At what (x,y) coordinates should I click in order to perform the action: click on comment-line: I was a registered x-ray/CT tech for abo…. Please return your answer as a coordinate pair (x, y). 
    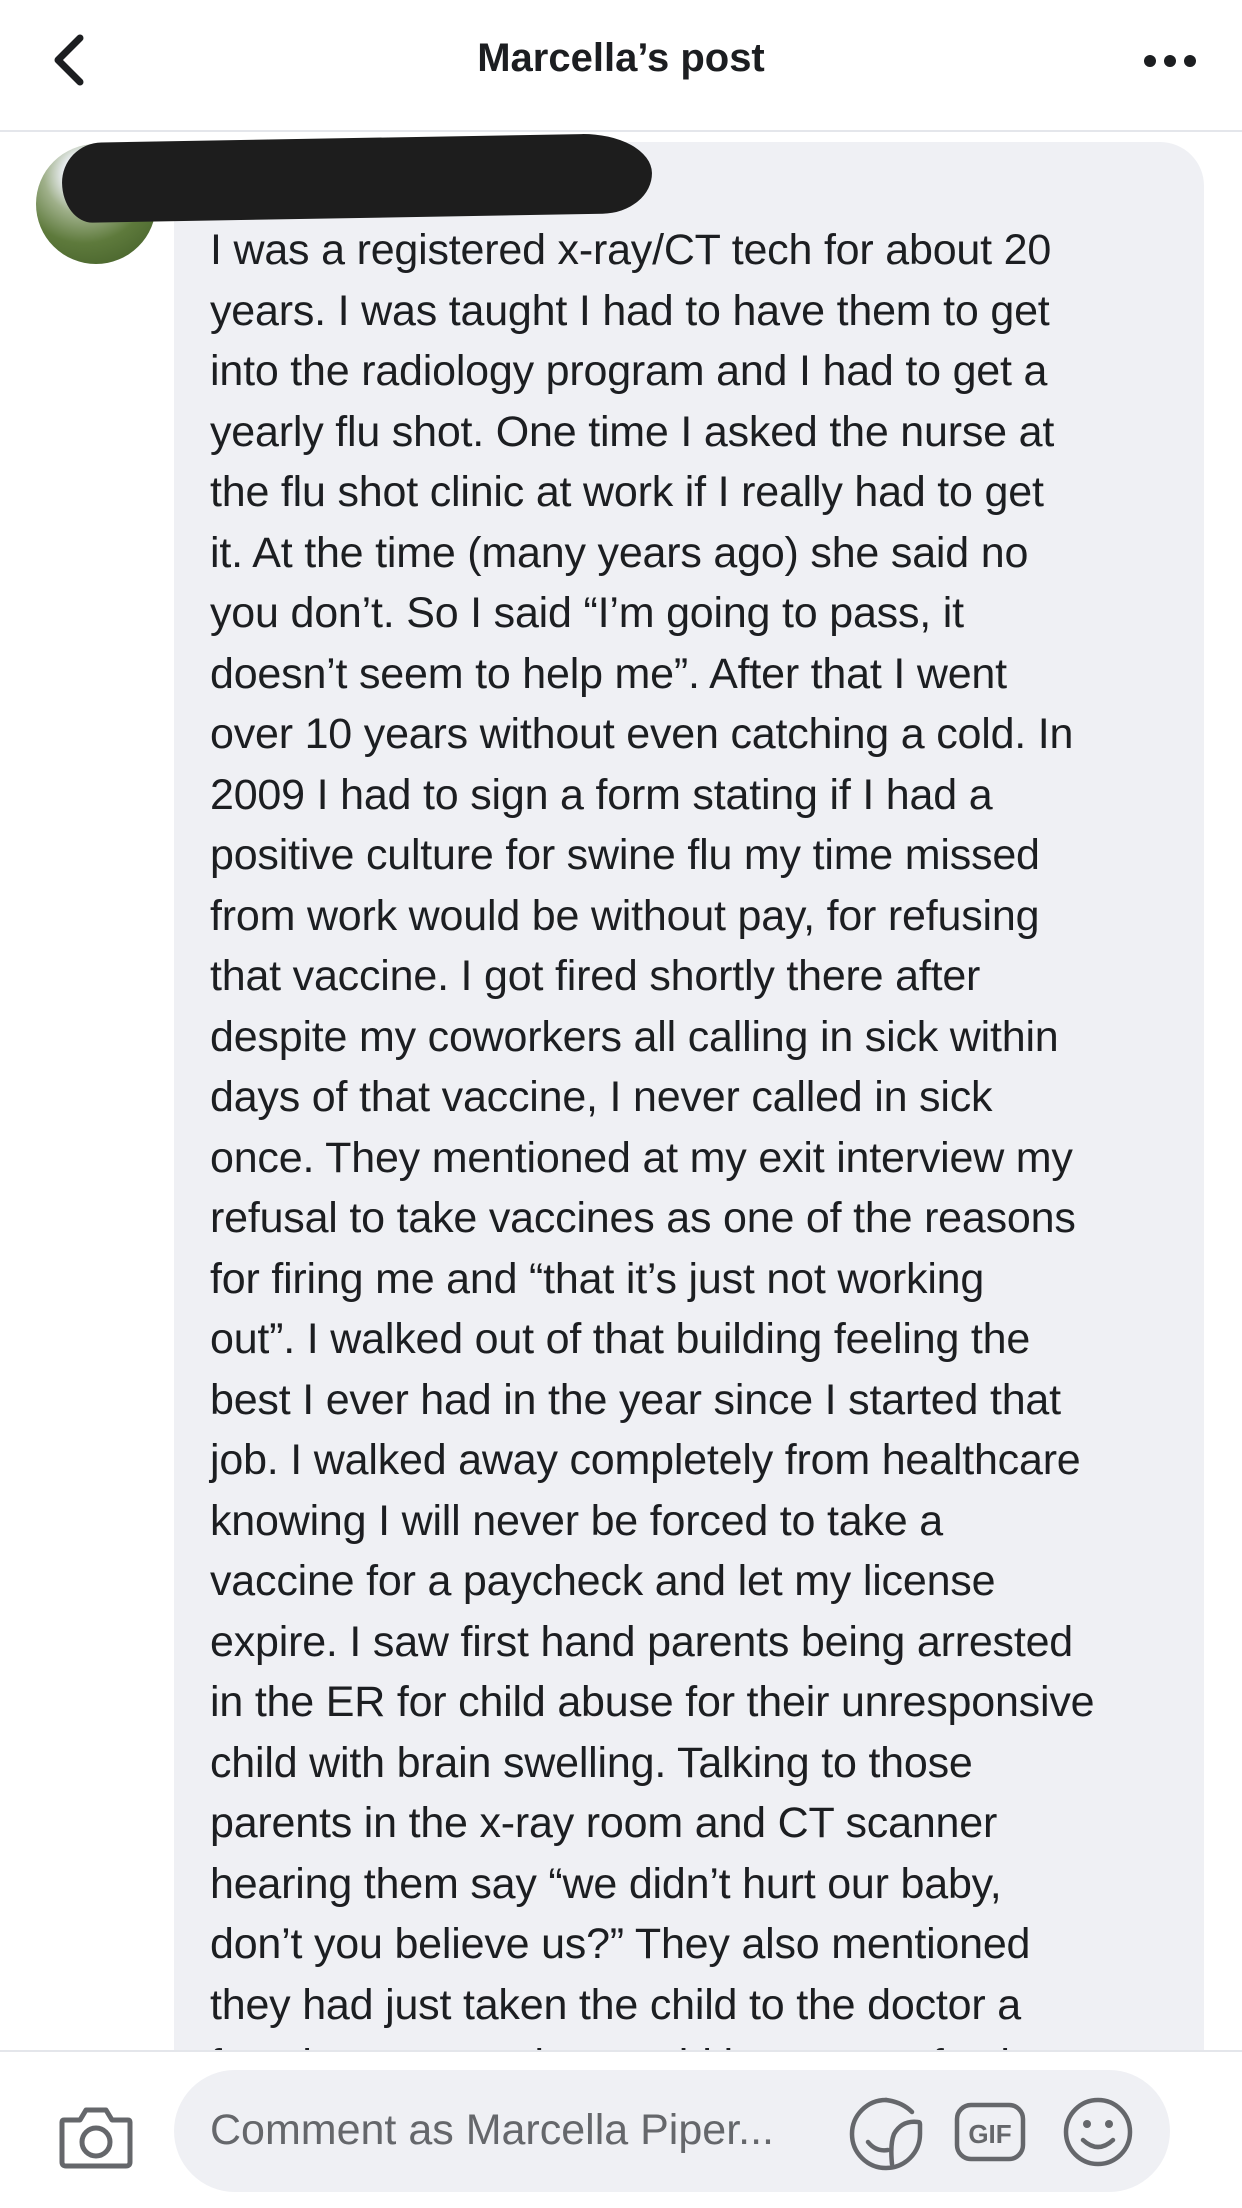
    Looking at the image, I should click on (631, 250).